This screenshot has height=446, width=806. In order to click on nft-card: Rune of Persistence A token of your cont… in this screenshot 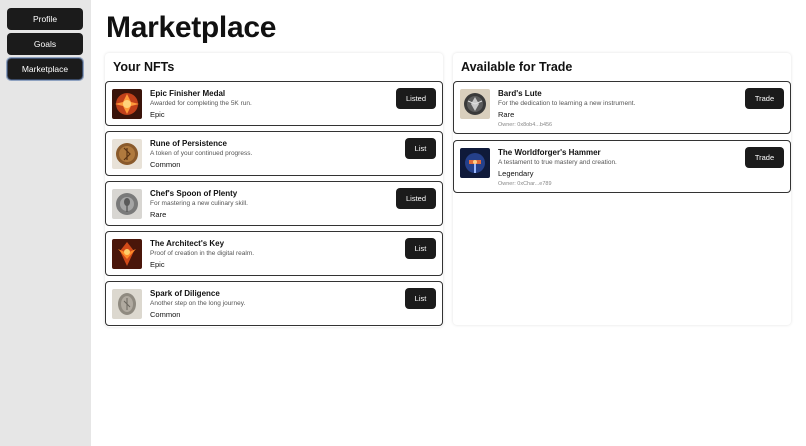, I will do `click(274, 153)`.